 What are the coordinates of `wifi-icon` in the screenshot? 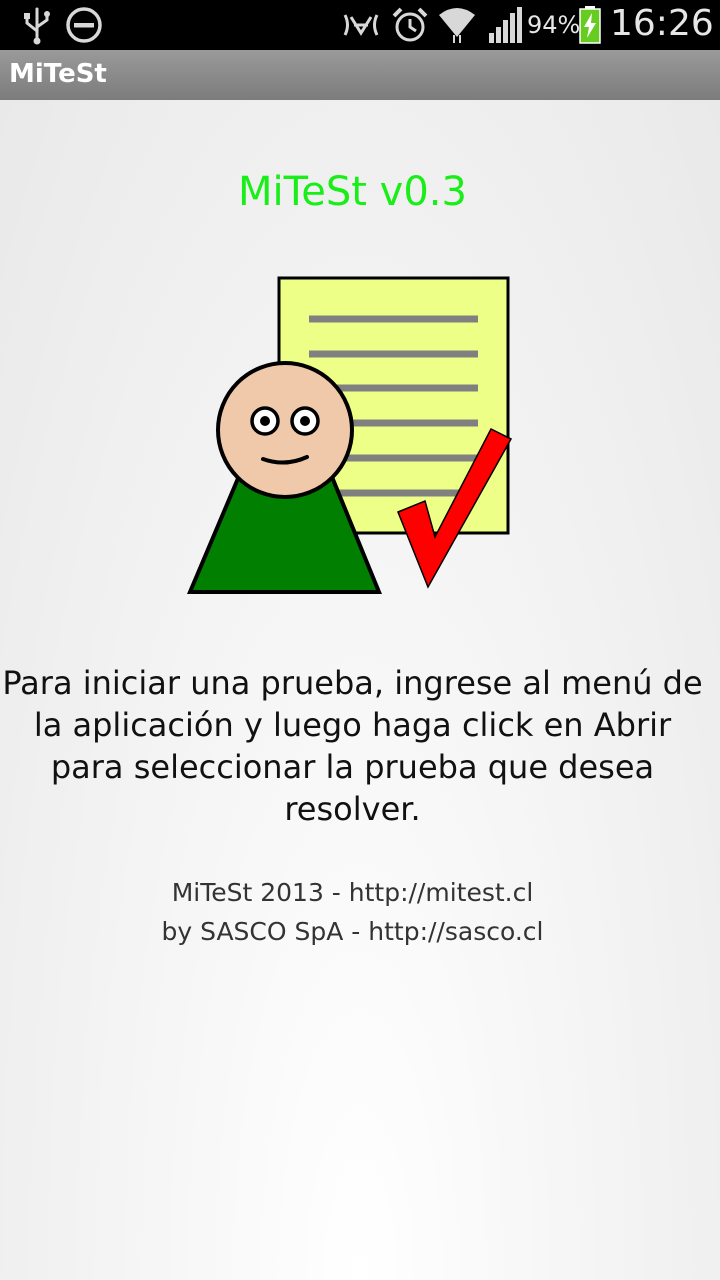 It's located at (457, 25).